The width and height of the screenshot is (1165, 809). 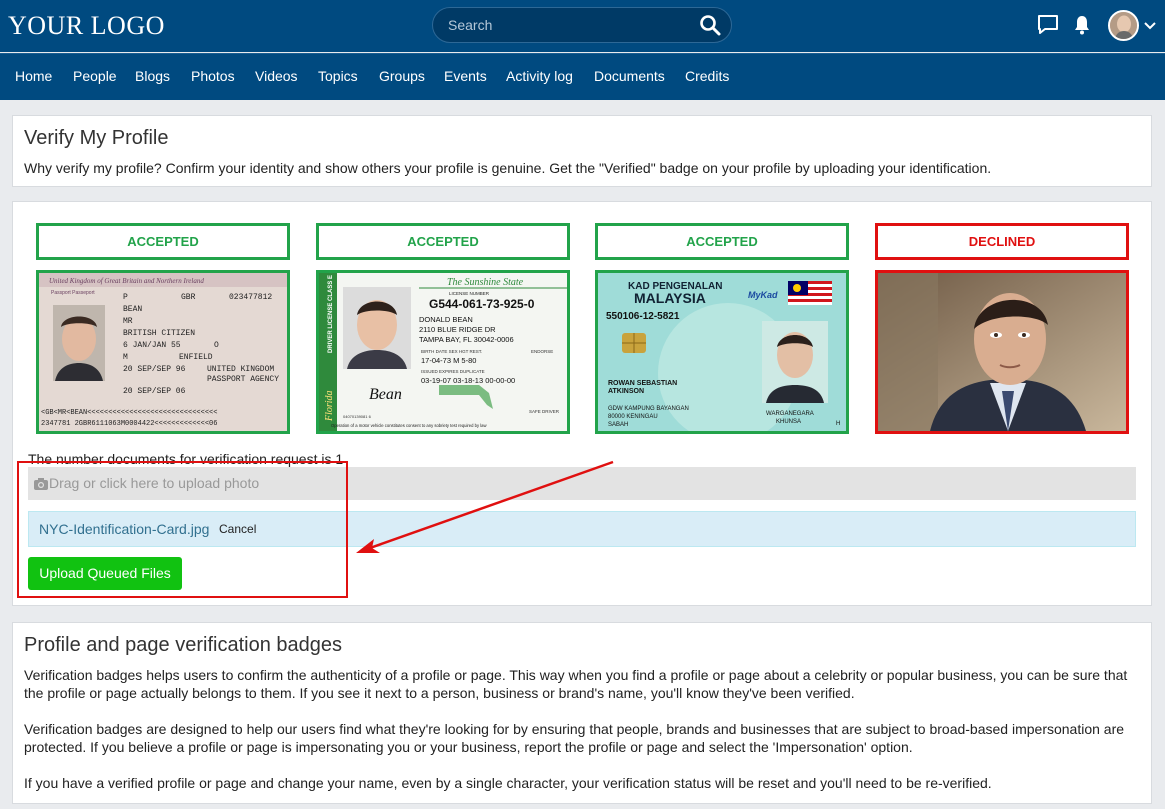 What do you see at coordinates (469, 293) in the screenshot?
I see `license-label: LICENSE NUMBER` at bounding box center [469, 293].